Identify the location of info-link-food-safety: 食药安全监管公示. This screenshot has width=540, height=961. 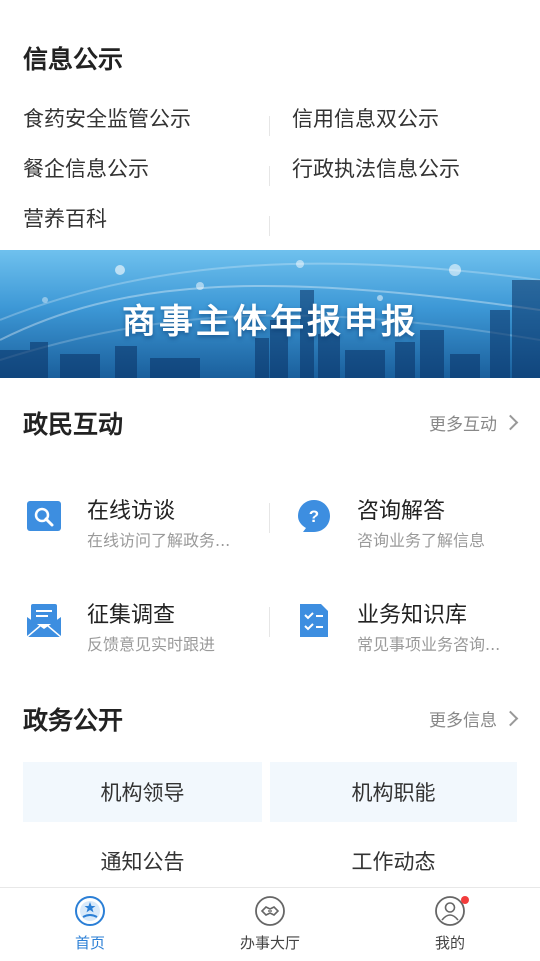
(107, 118).